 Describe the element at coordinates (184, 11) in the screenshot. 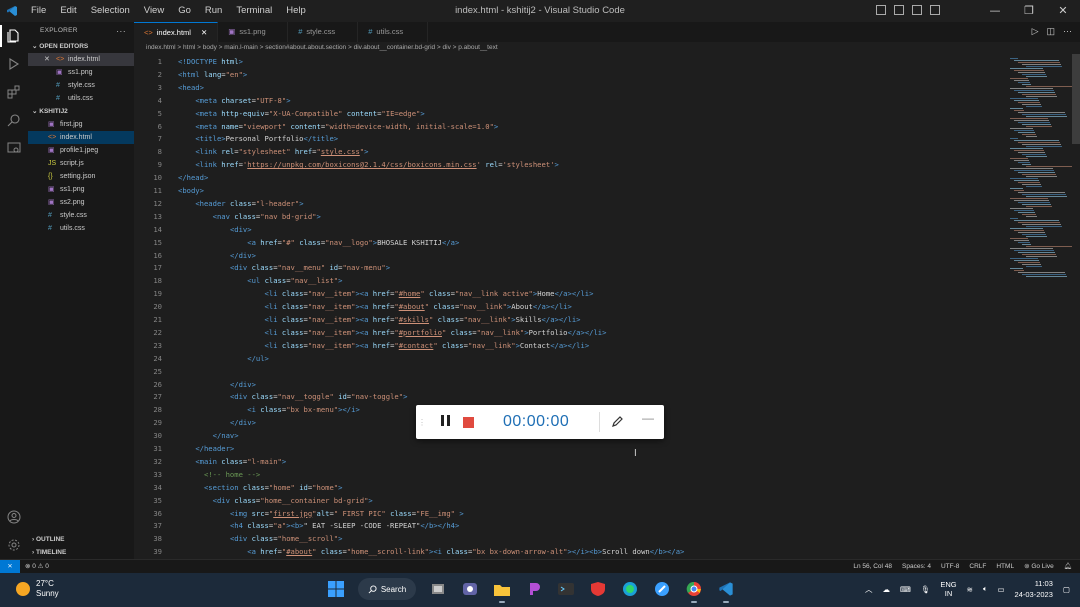

I see `menu-go: Go` at that location.